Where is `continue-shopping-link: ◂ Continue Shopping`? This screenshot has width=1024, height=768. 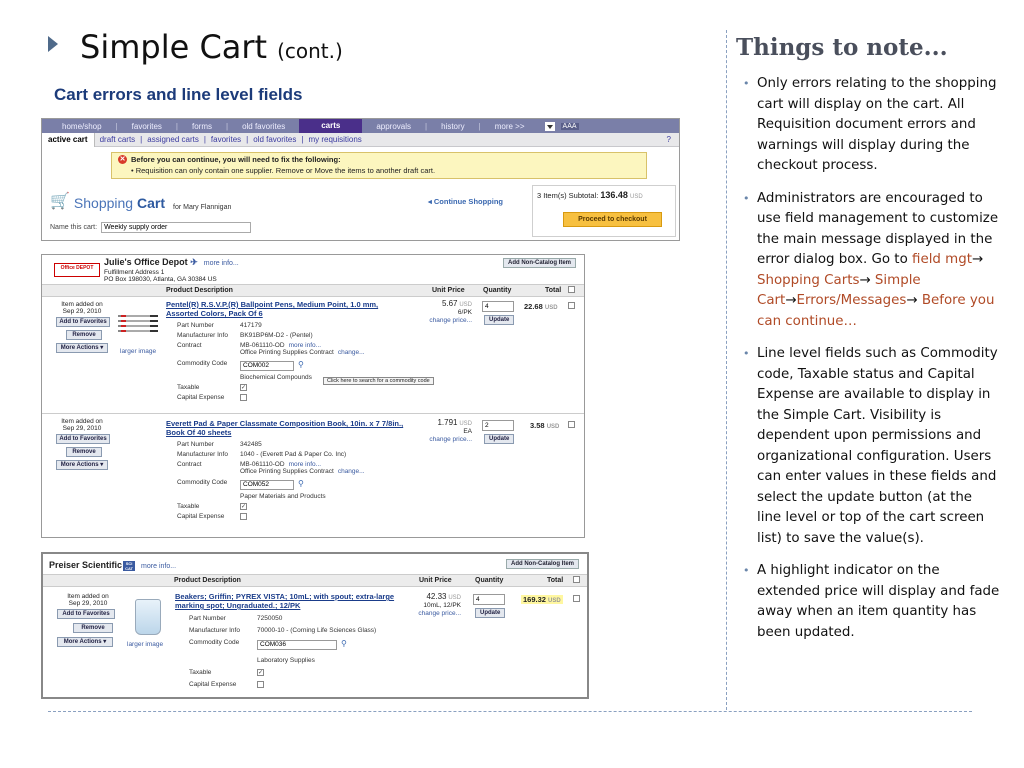
continue-shopping-link: ◂ Continue Shopping is located at coordinates (465, 201).